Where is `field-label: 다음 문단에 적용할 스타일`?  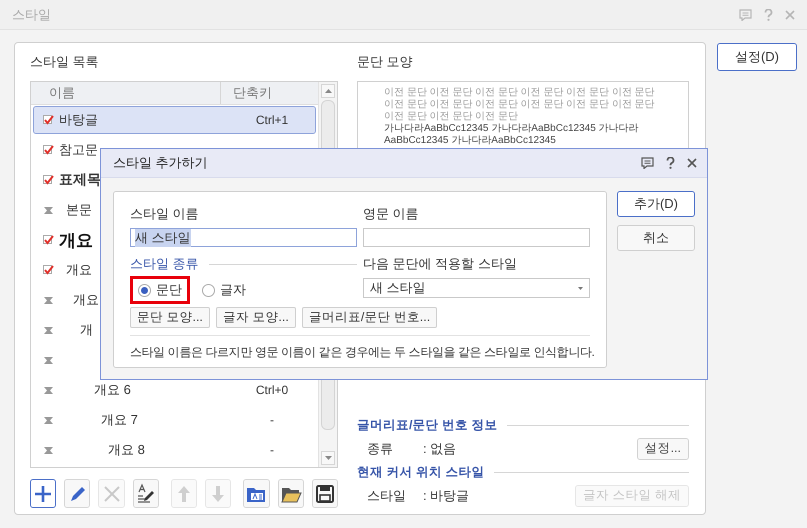
field-label: 다음 문단에 적용할 스타일 is located at coordinates (440, 264).